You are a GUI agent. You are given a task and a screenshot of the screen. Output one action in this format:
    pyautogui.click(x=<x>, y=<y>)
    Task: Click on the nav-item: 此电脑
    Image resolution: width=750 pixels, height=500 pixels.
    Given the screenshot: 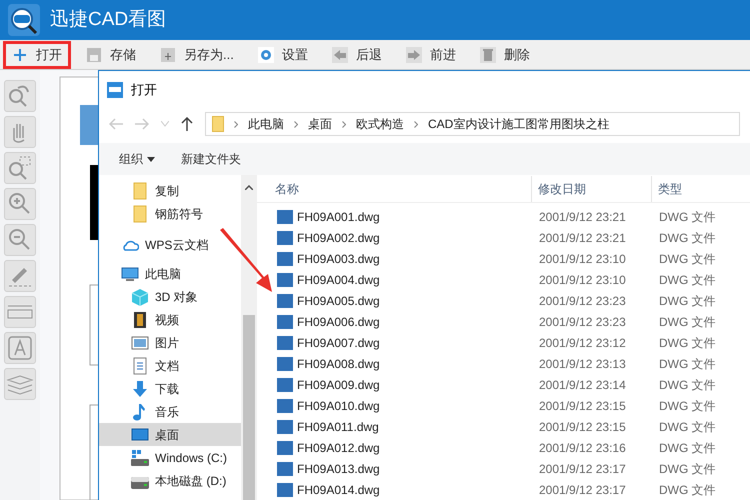 What is the action you would take?
    pyautogui.click(x=170, y=273)
    